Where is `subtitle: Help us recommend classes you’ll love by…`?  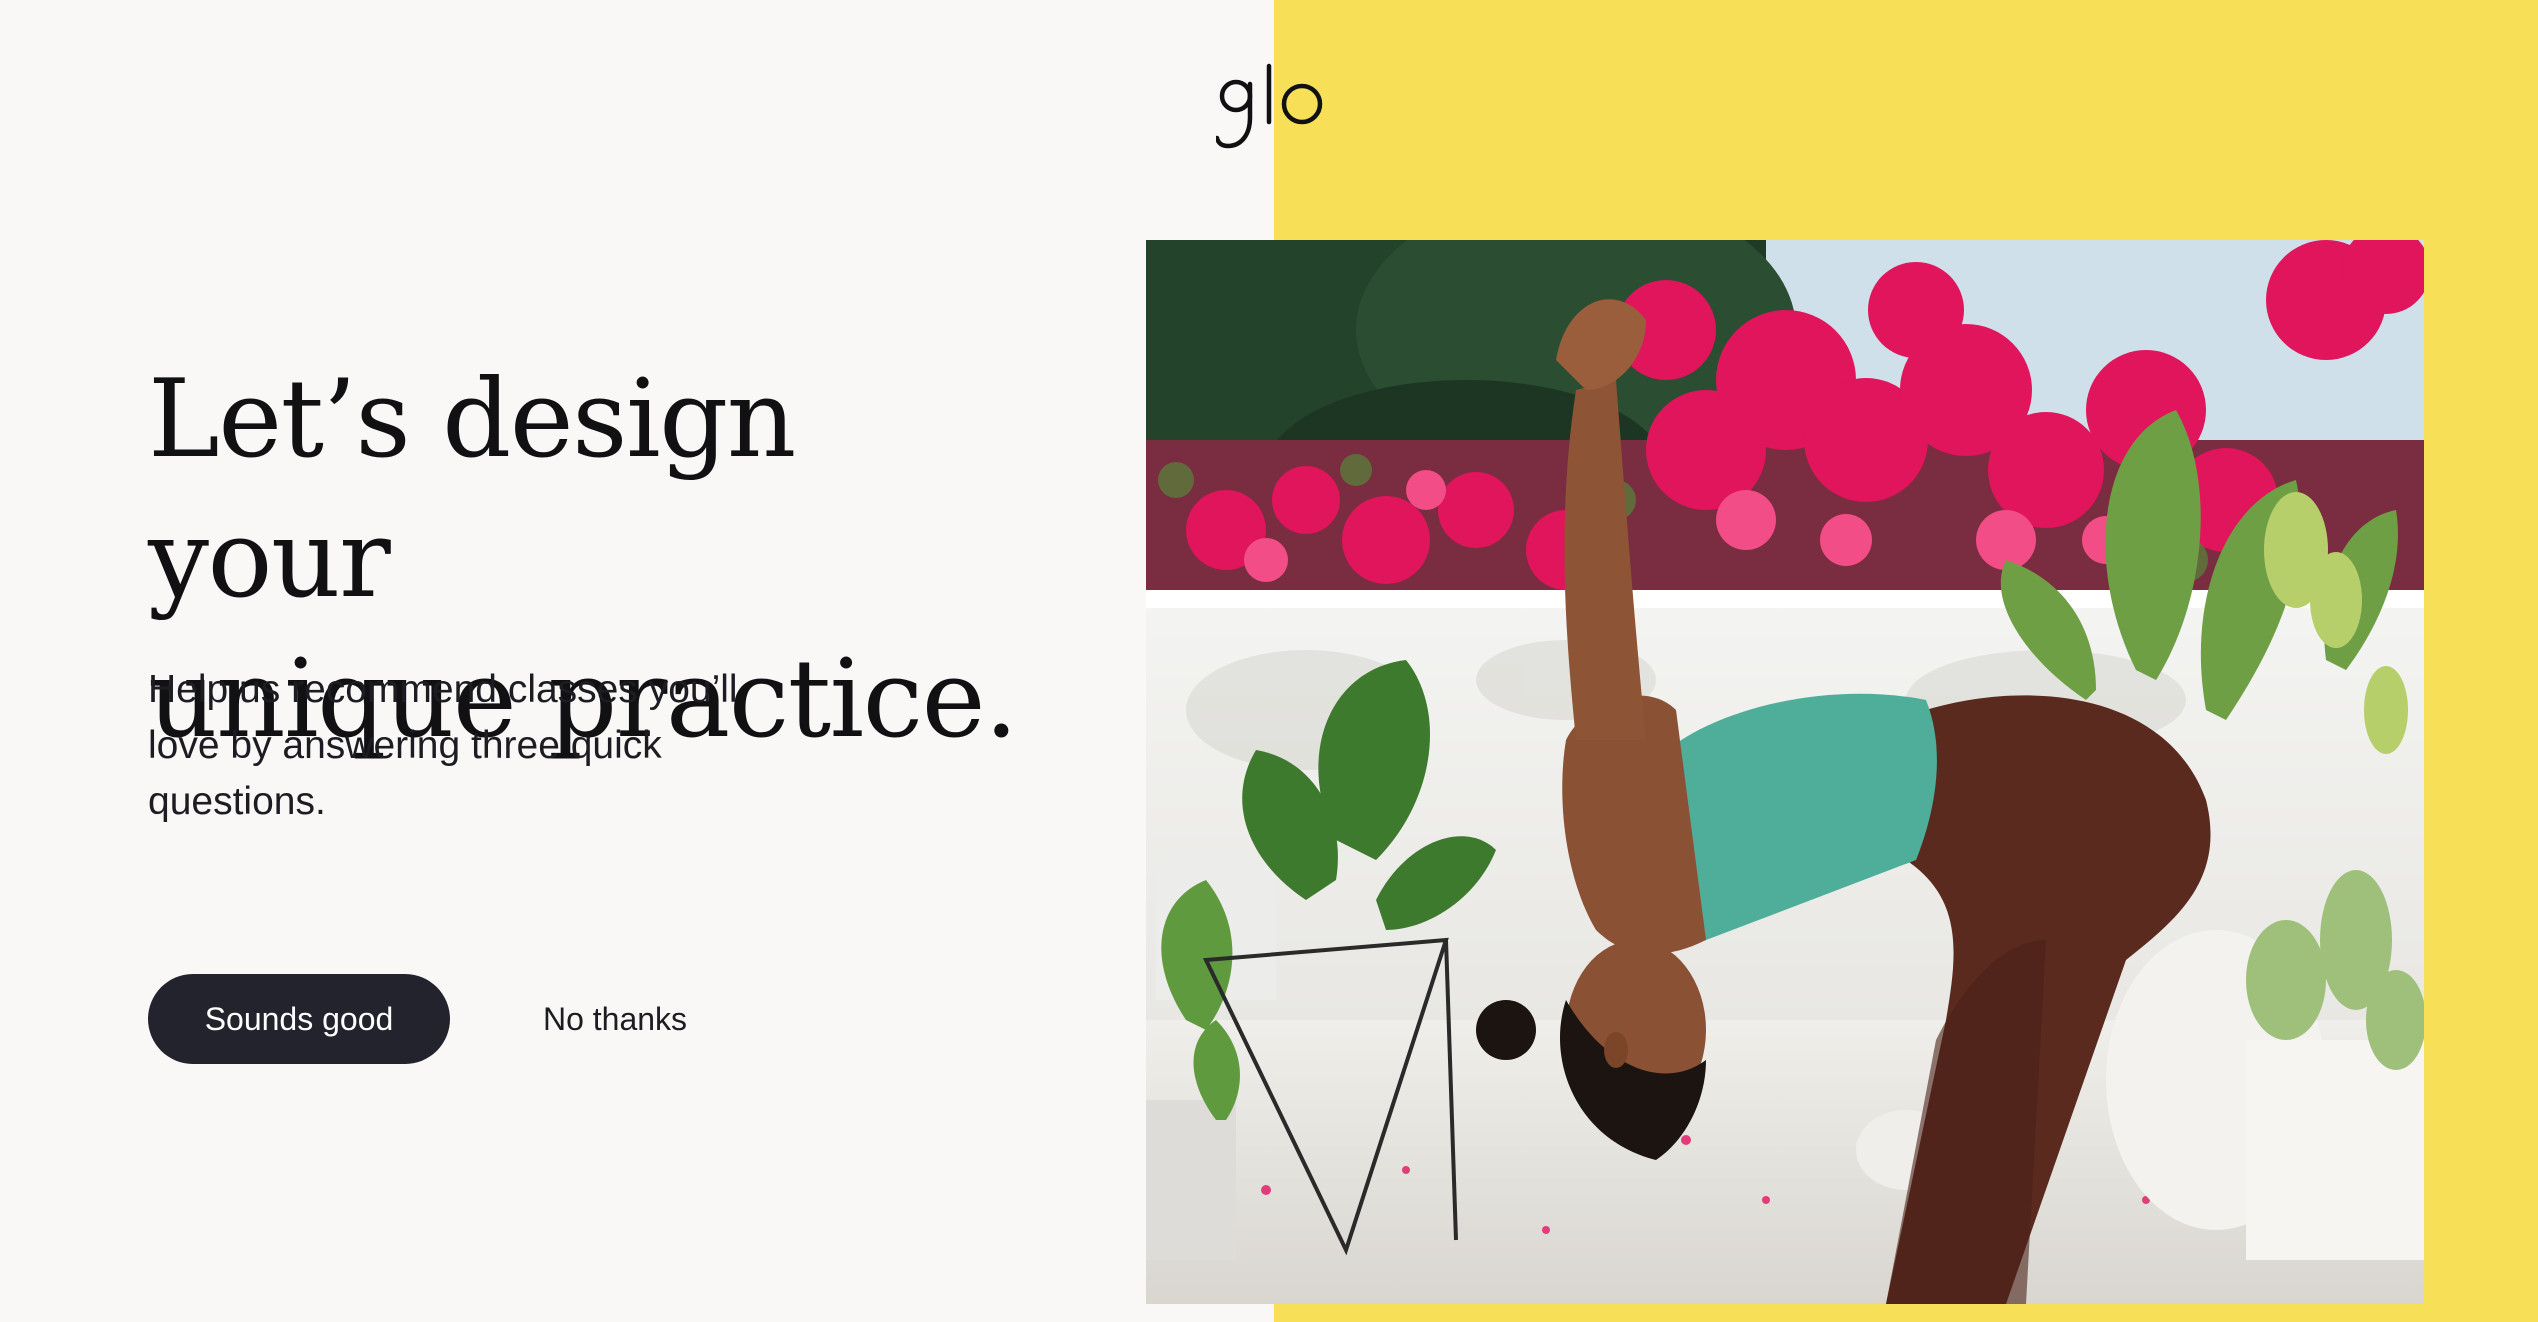 subtitle: Help us recommend classes you’ll love by… is located at coordinates (488, 746).